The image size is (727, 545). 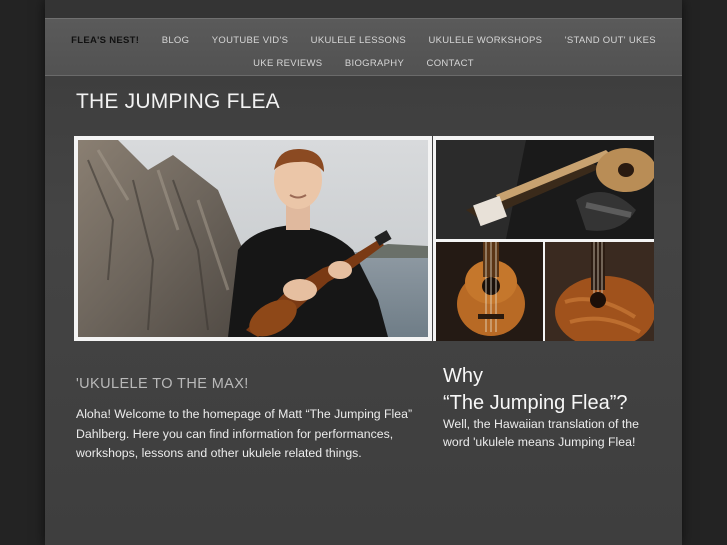 I want to click on ukulele-body-drawing, so click(x=489, y=291).